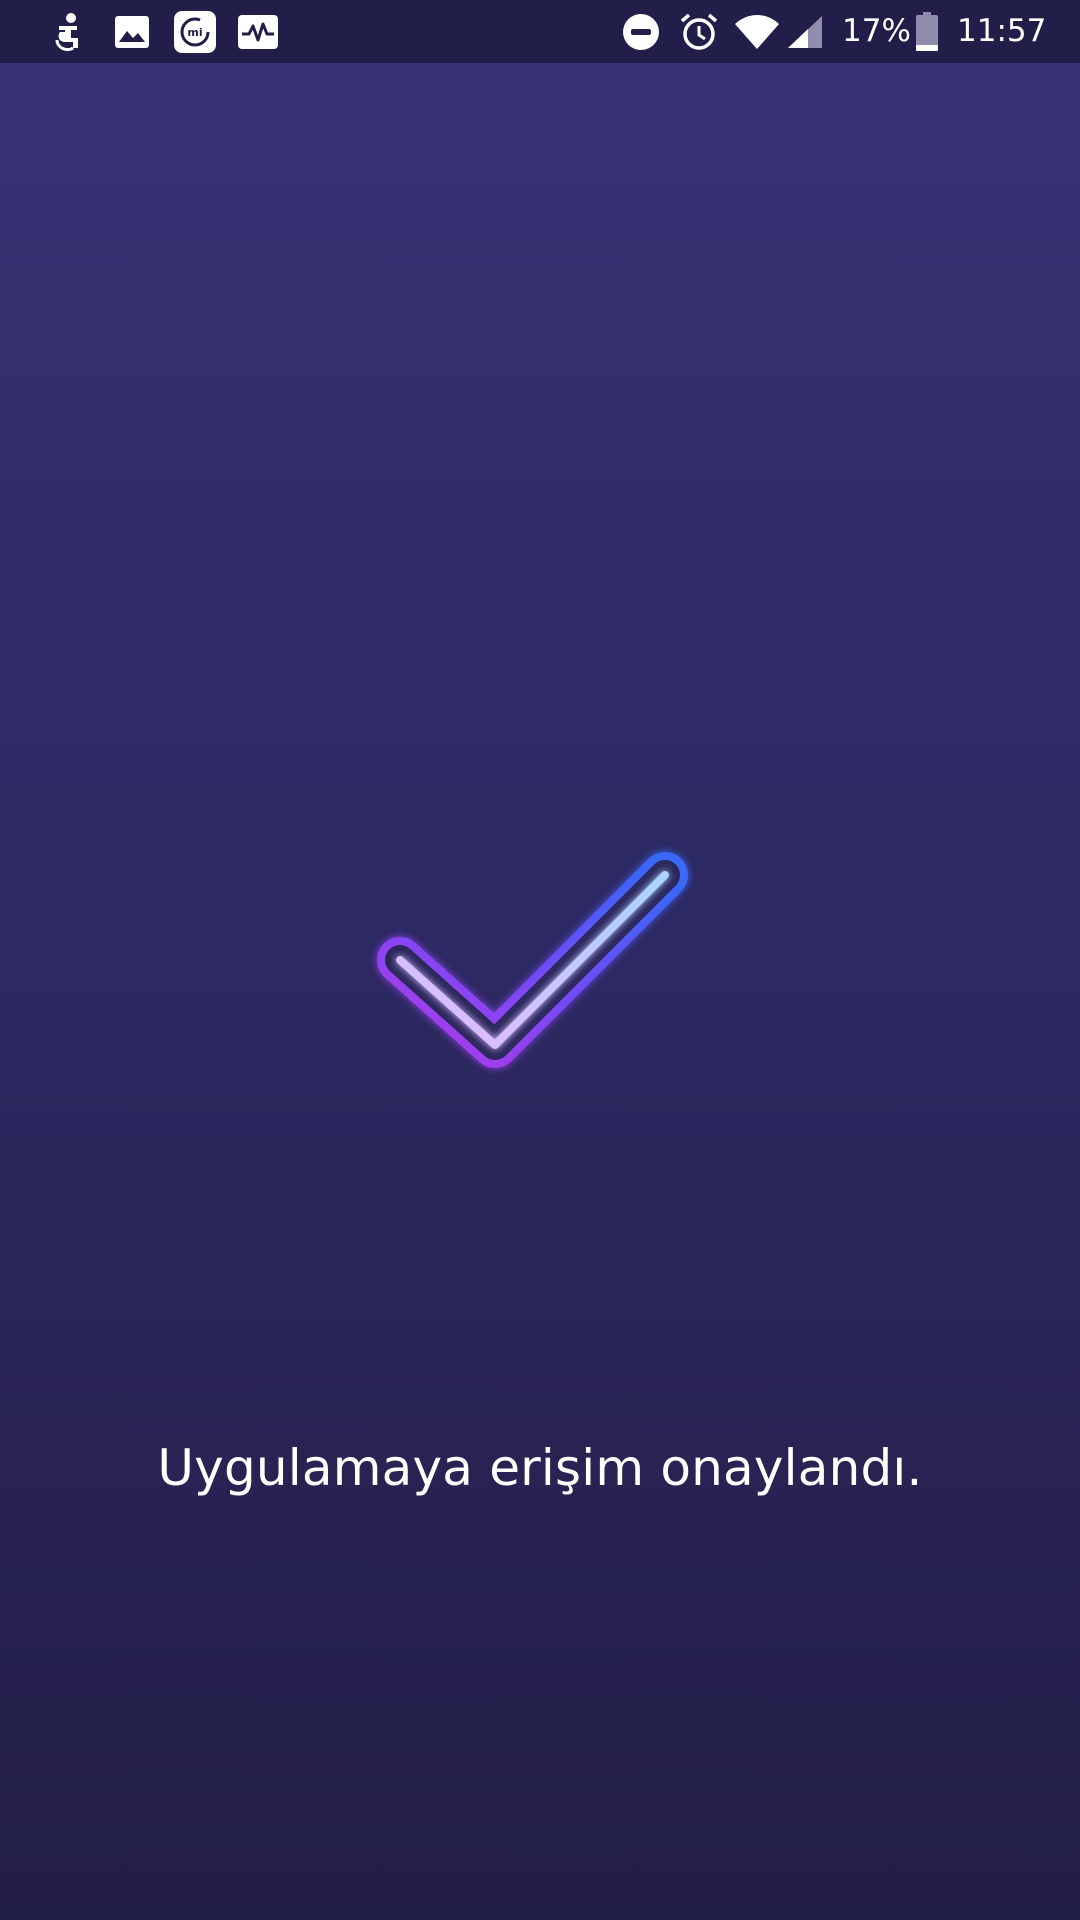 The width and height of the screenshot is (1080, 1920). I want to click on mi-fit-icon: mi, so click(195, 31).